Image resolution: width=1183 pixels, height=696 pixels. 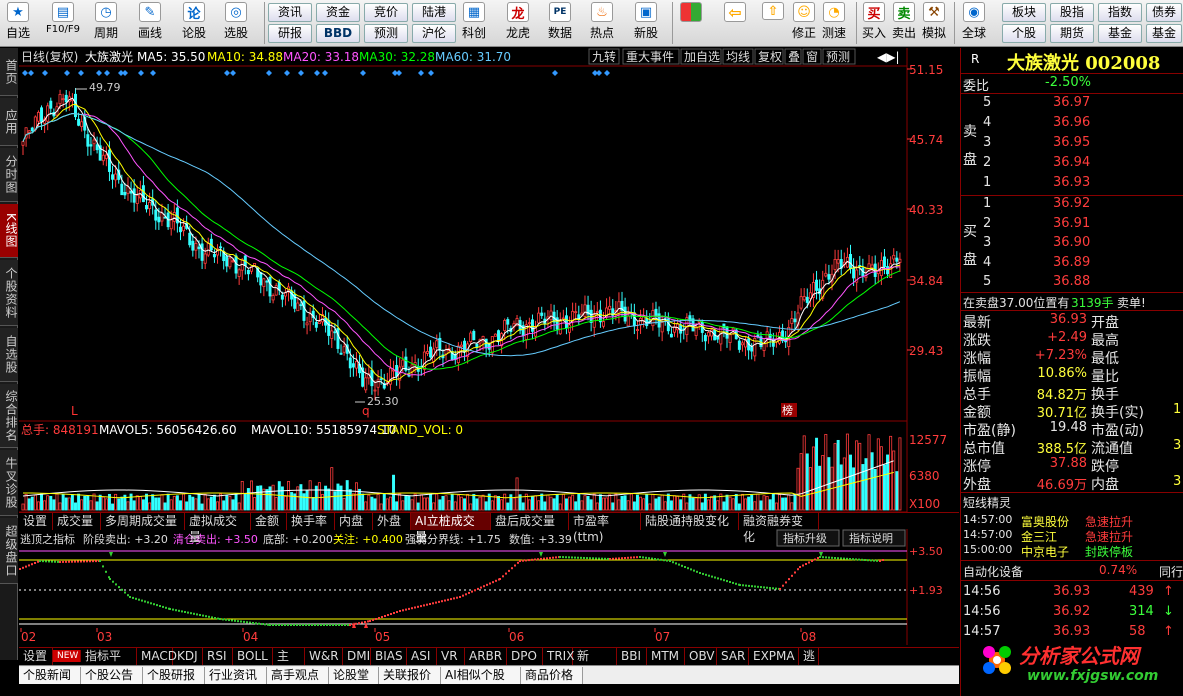 What do you see at coordinates (392, 521) in the screenshot?
I see `volume-tab-7: 外盘` at bounding box center [392, 521].